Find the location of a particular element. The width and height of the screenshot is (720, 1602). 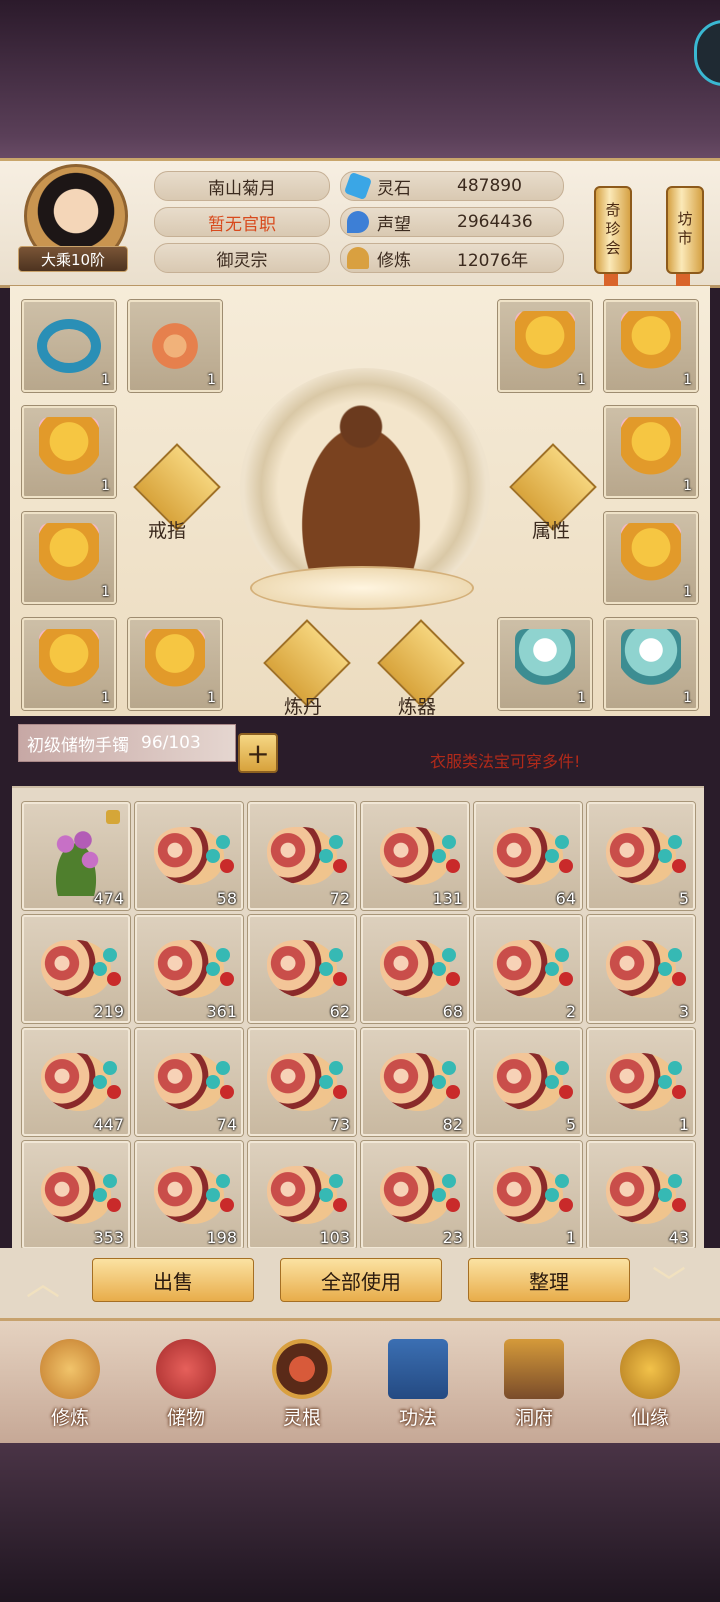

inventory-slot: 74 is located at coordinates (189, 1082).